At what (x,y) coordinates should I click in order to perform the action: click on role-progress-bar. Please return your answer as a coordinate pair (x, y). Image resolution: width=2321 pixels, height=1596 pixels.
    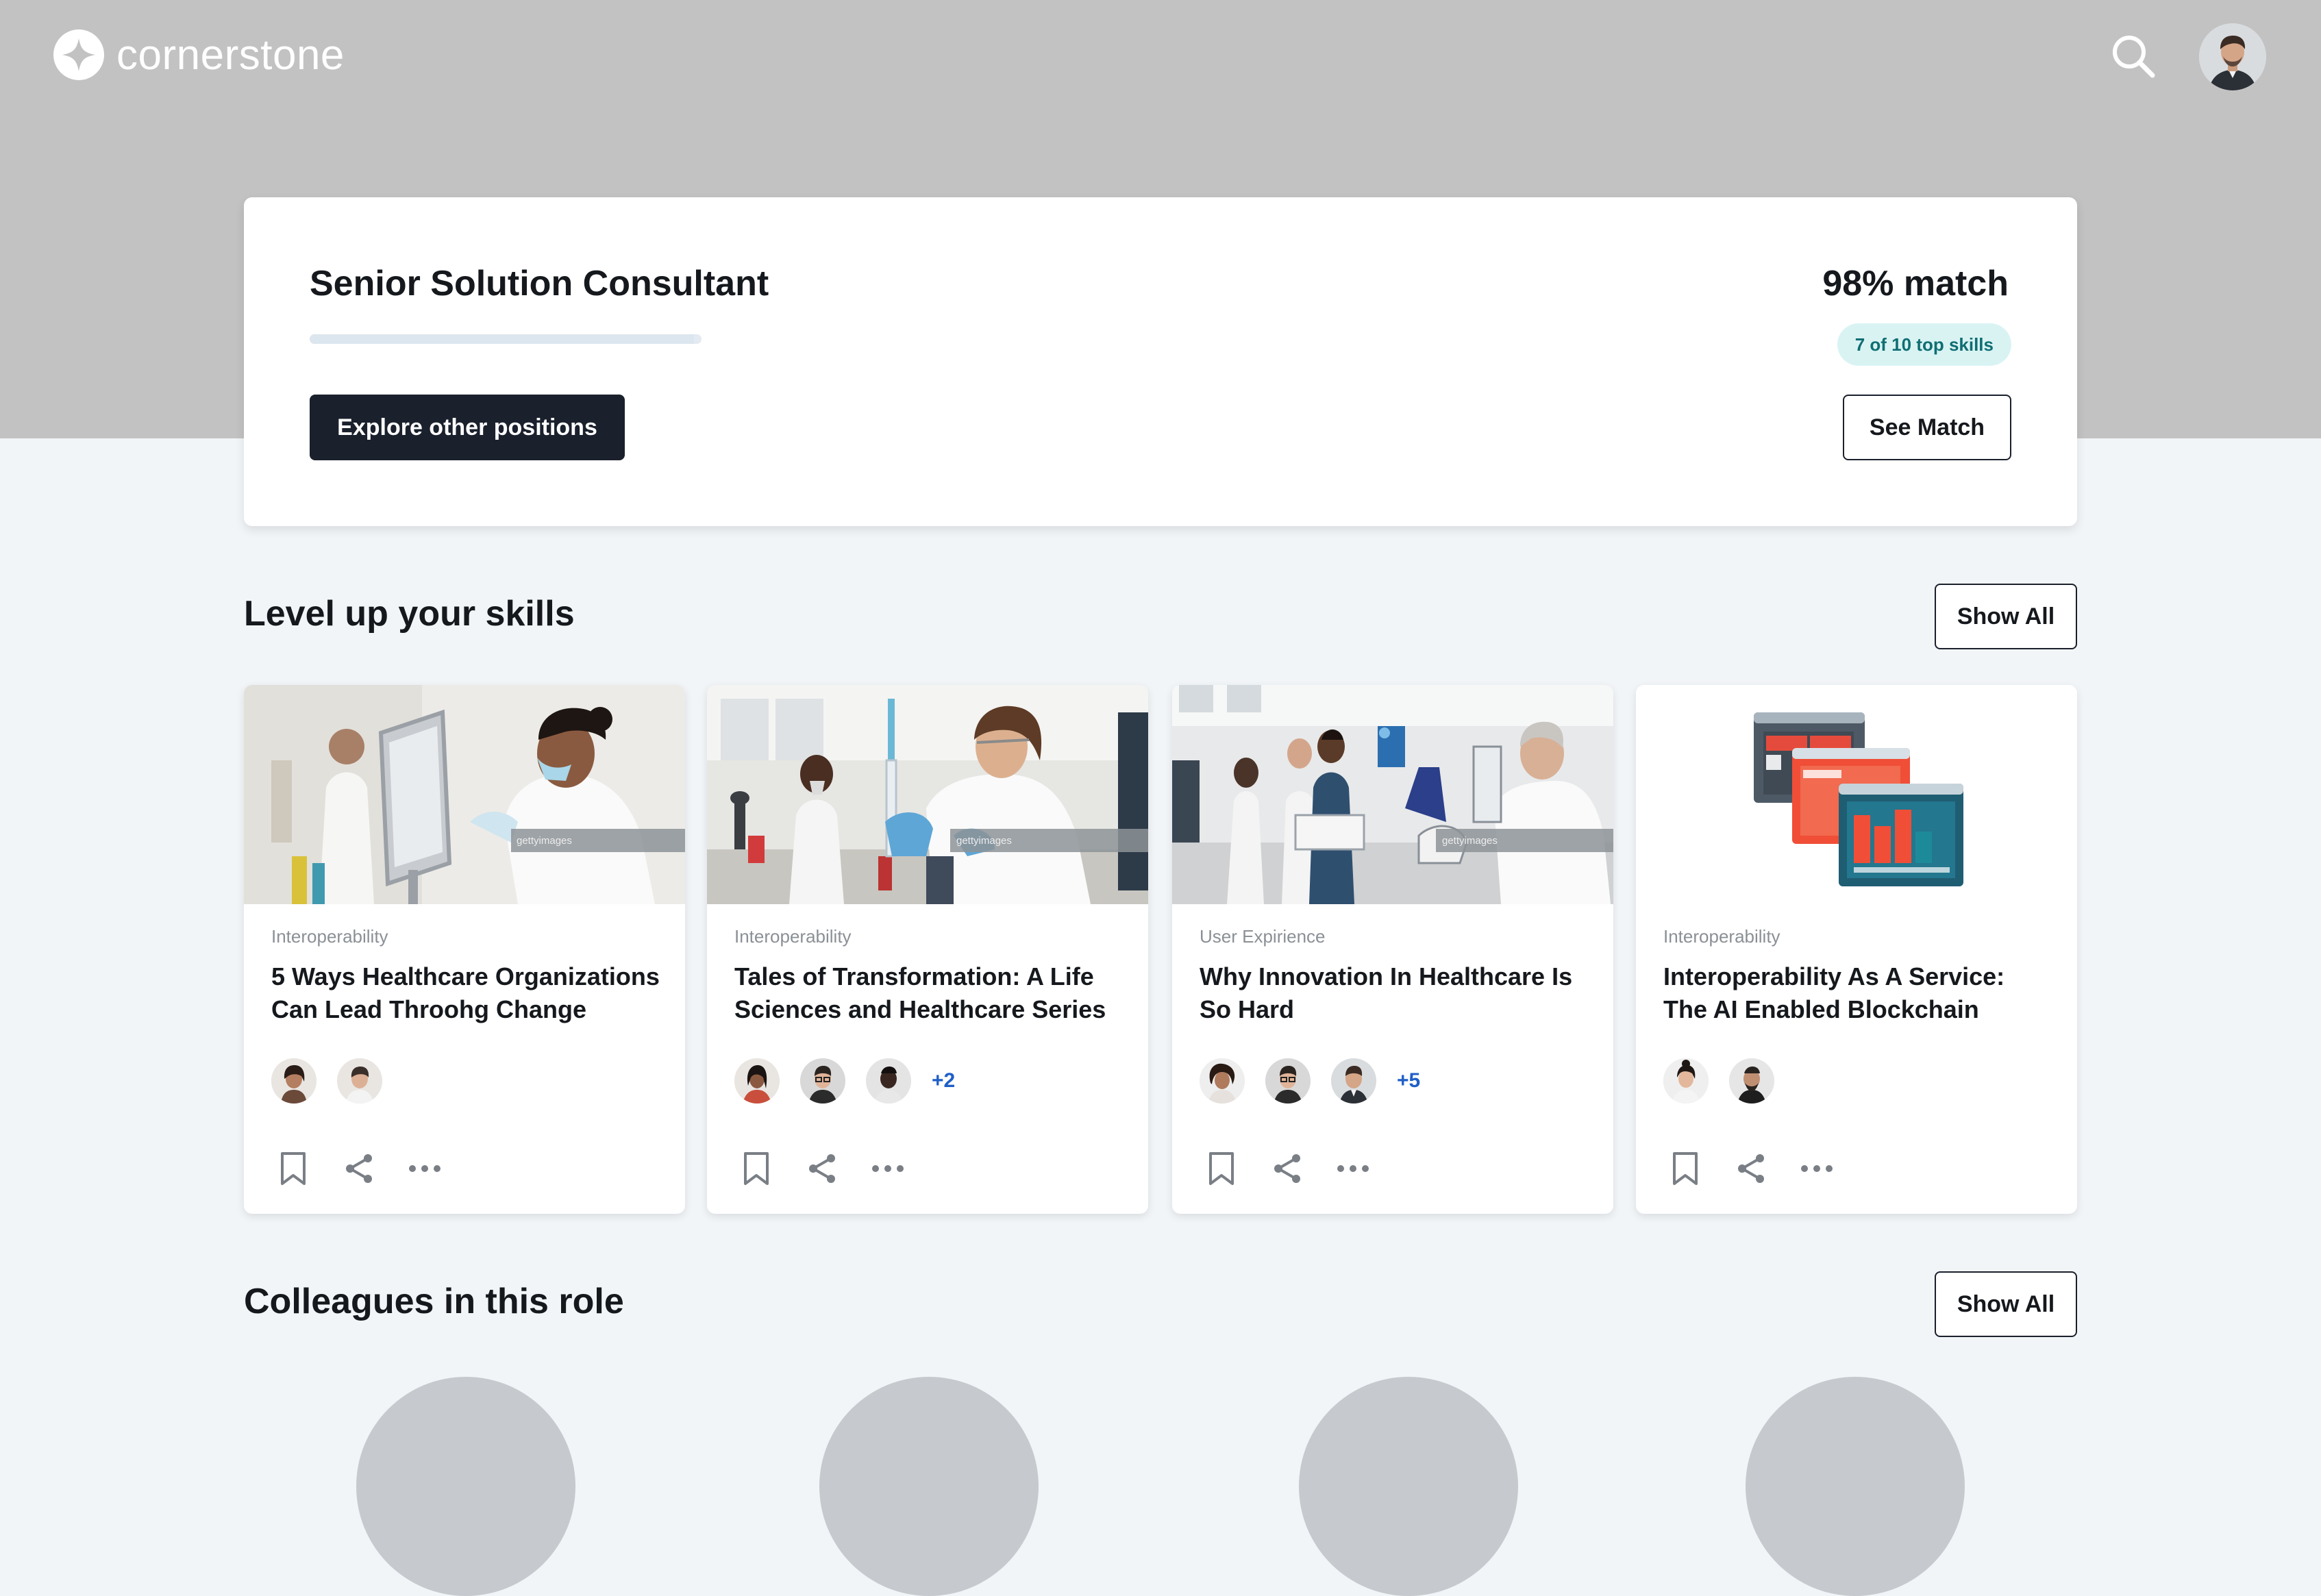
    Looking at the image, I should click on (506, 339).